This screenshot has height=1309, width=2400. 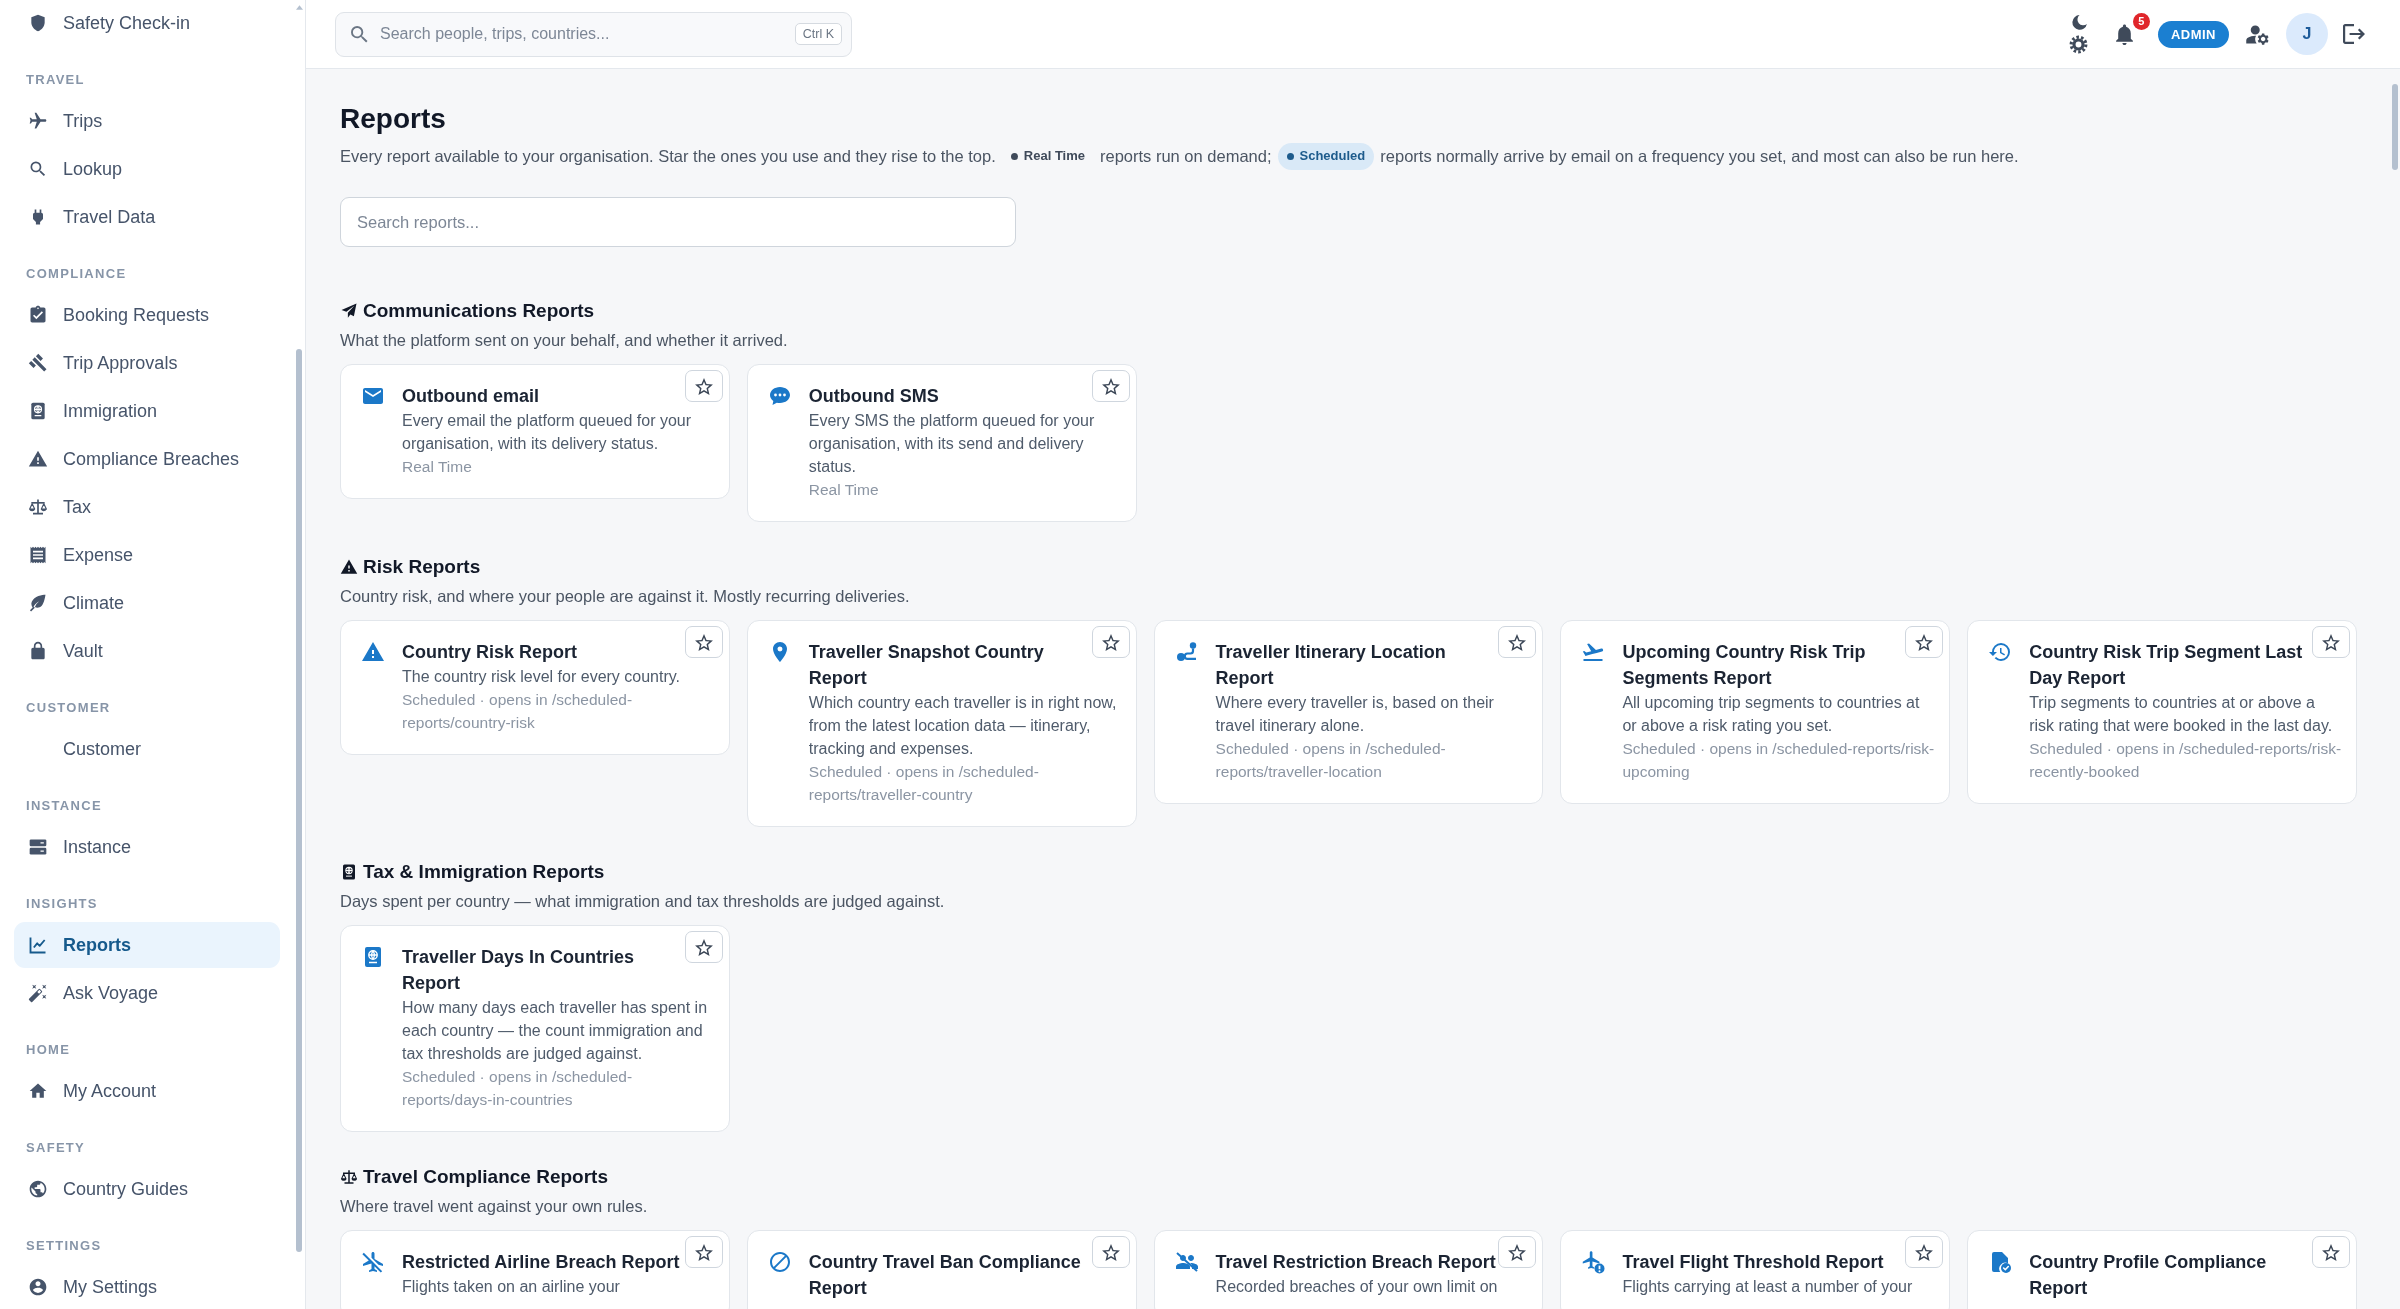 I want to click on report-card: Country Risk Trip Segment Last Day Report Trip segments to countries at or above a risk rating that were booked in the last day. Scheduled · opens in /scheduled-reports/risk-recently-booked, so click(x=2162, y=712).